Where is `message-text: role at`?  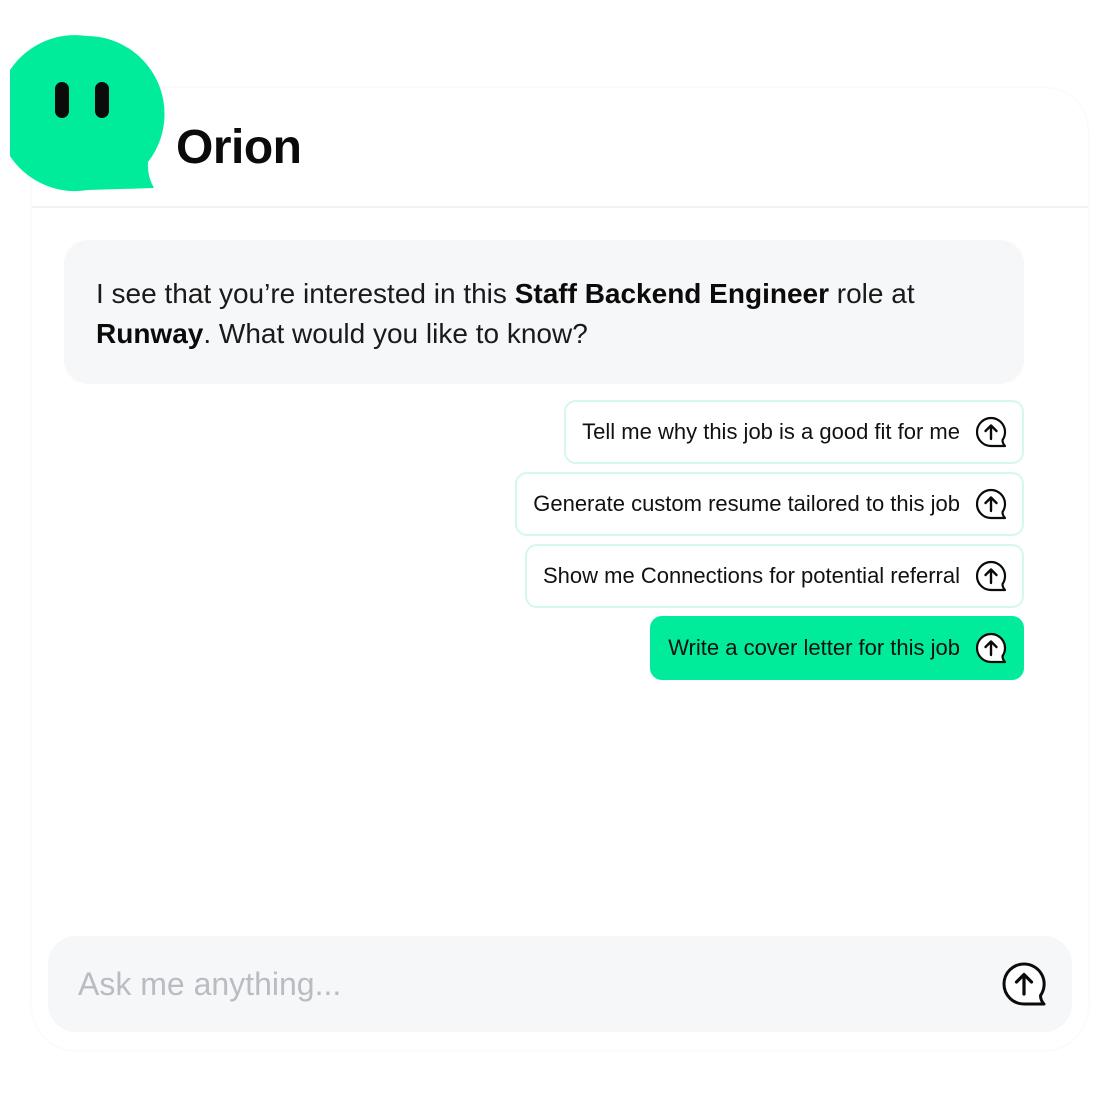
message-text: role at is located at coordinates (872, 293).